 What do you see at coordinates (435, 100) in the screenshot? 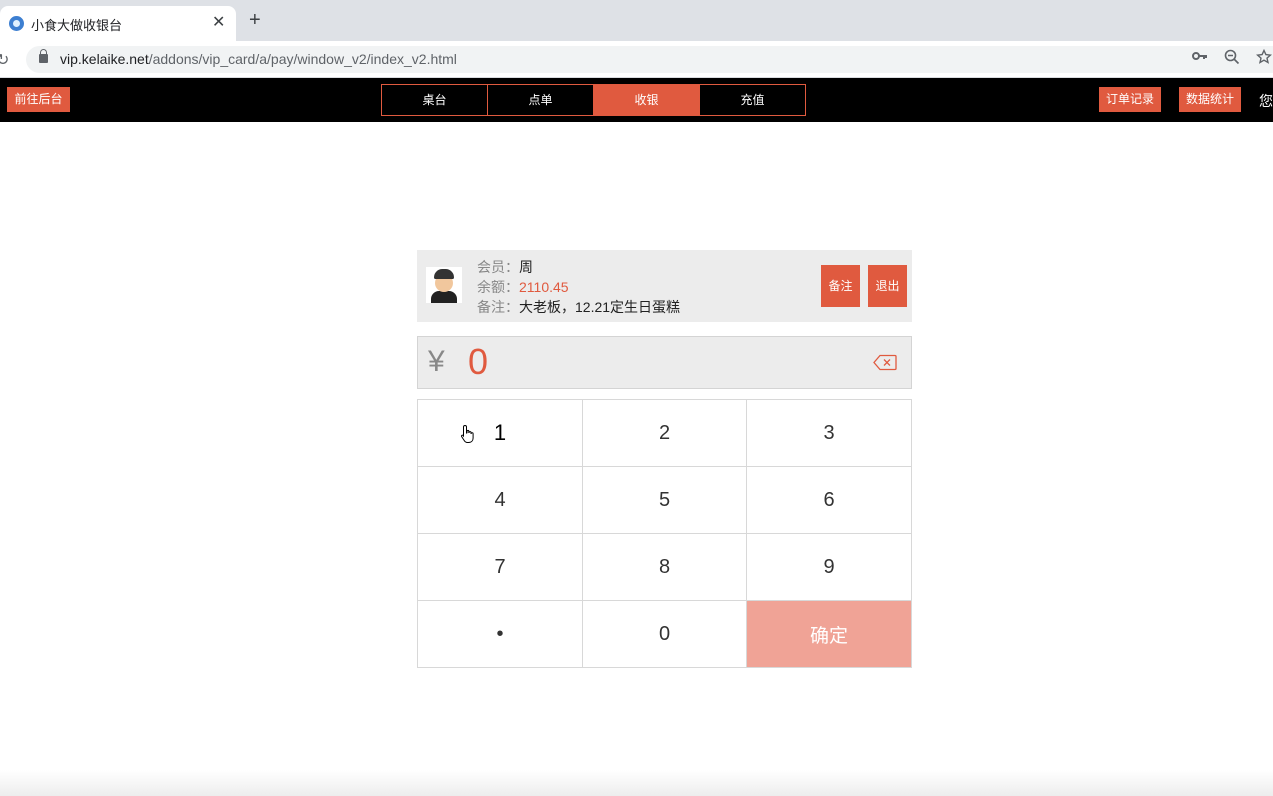
I see `tab-tables: 桌台` at bounding box center [435, 100].